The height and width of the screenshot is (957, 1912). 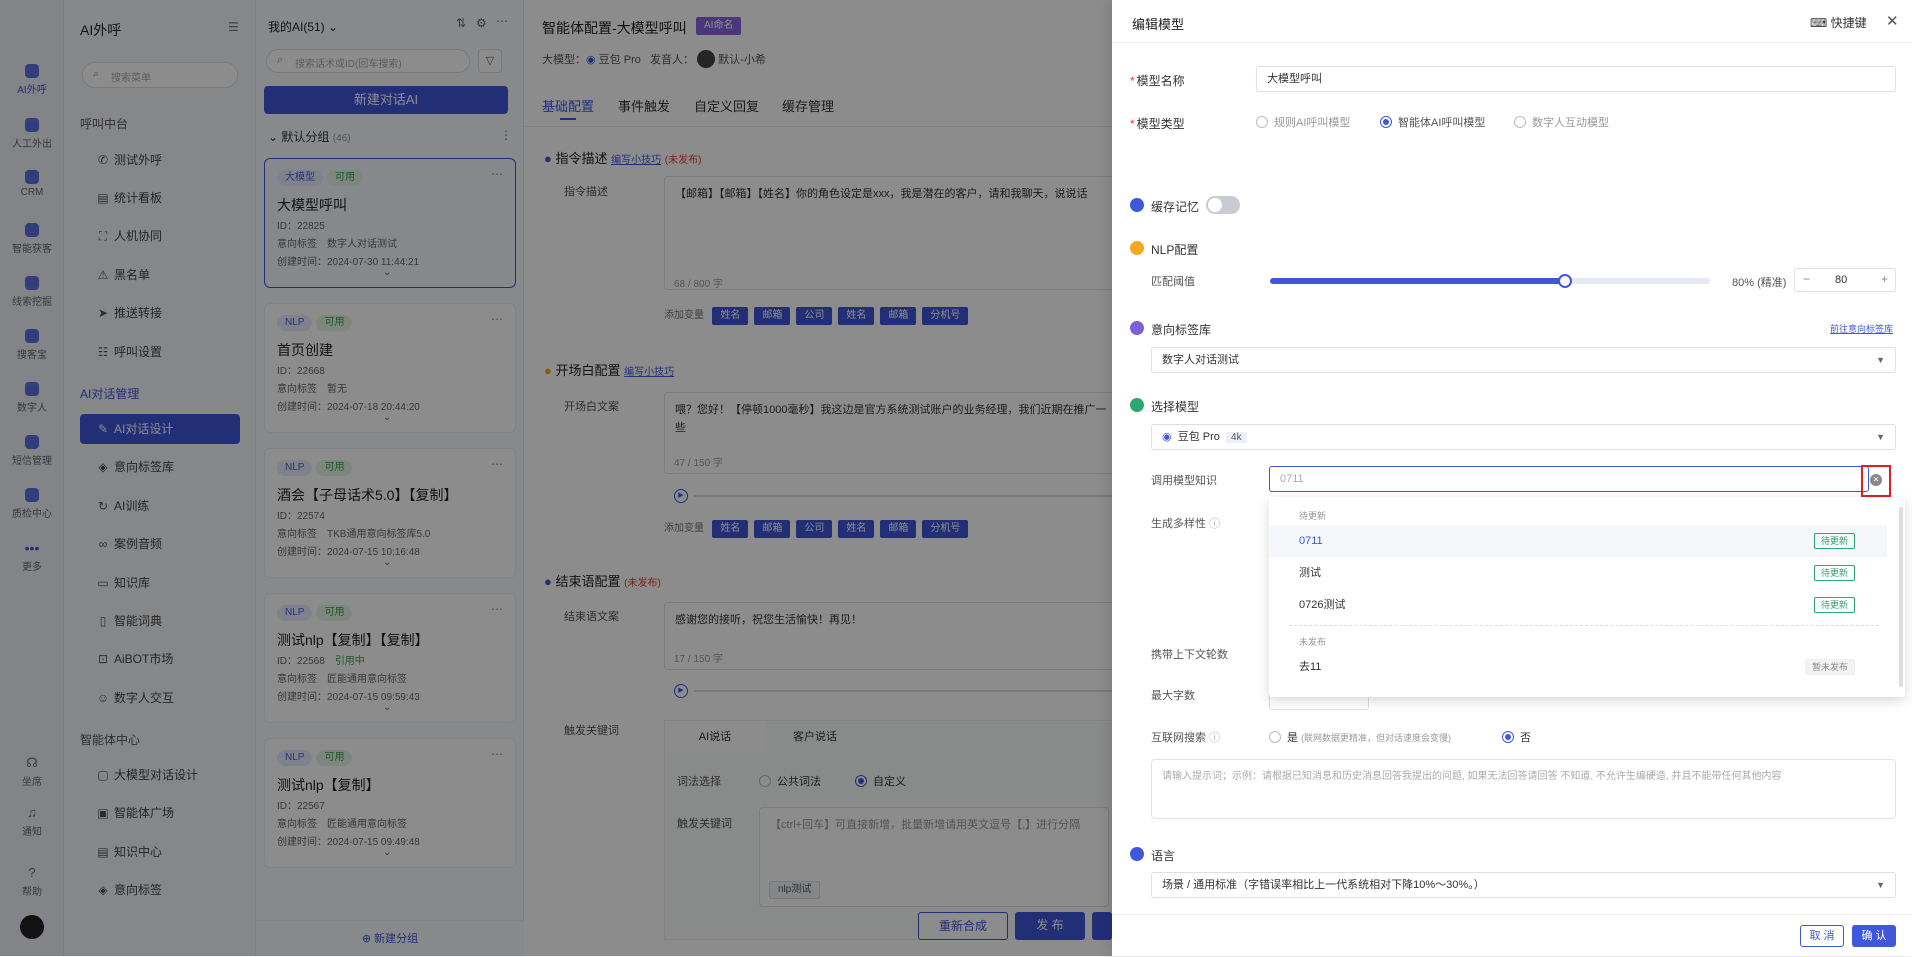 I want to click on clear-icon: ✕, so click(x=1876, y=480).